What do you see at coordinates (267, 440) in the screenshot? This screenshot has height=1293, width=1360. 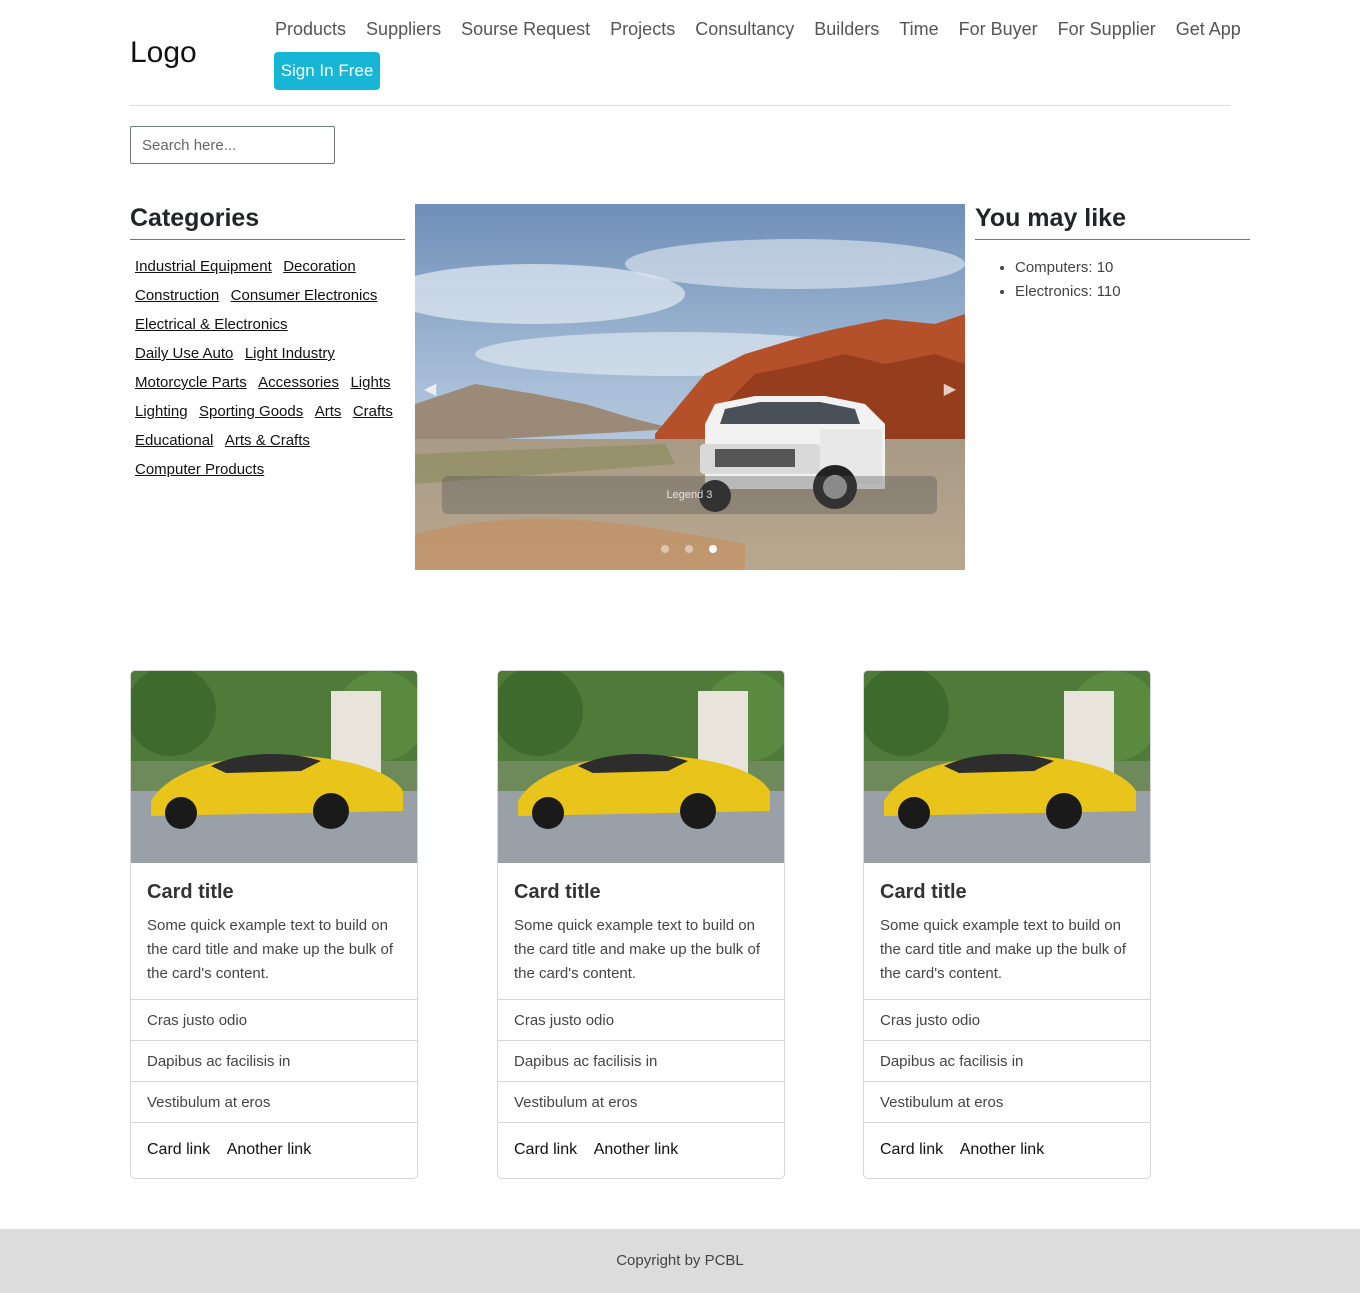 I see `category-link-arts-crafts: Arts & Crafts` at bounding box center [267, 440].